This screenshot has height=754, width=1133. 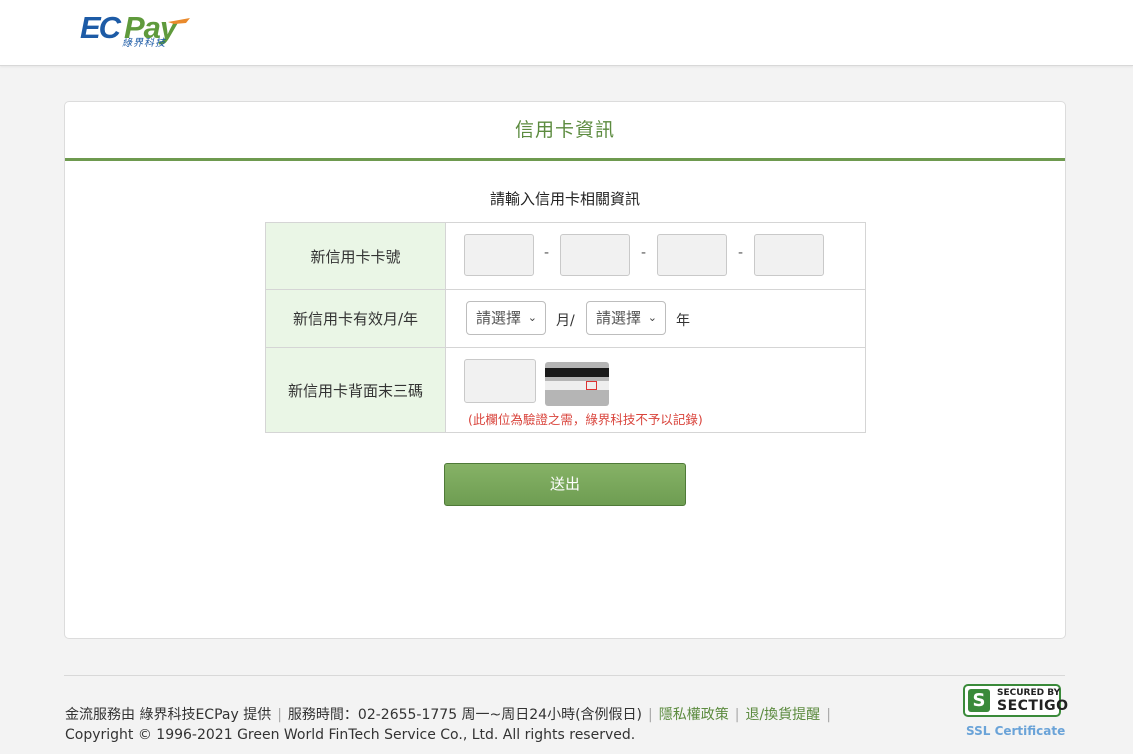 What do you see at coordinates (585, 419) in the screenshot?
I see `cvv-note: (此欄位為驗證之需，綠界科技不予以記錄)` at bounding box center [585, 419].